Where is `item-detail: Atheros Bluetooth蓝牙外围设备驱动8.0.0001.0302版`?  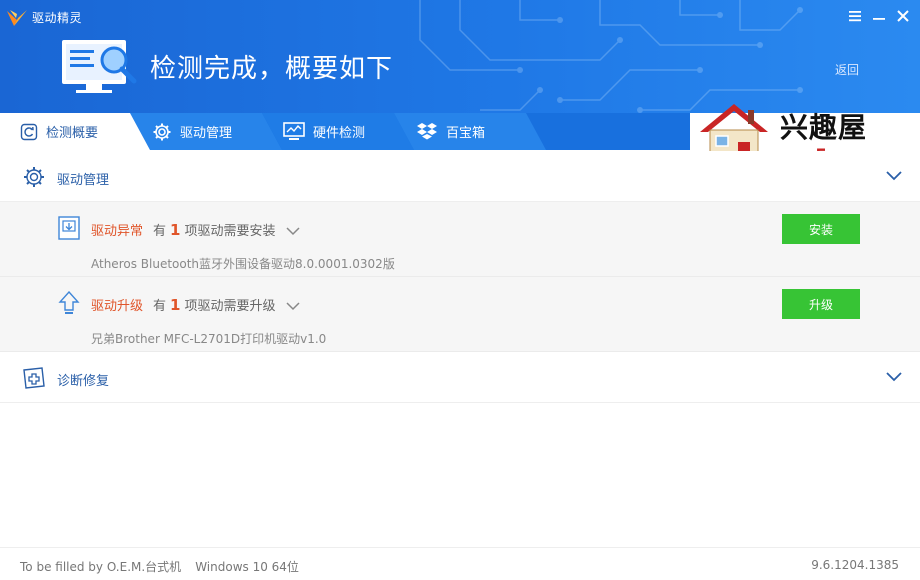 item-detail: Atheros Bluetooth蓝牙外围设备驱动8.0.0001.0302版 is located at coordinates (243, 264).